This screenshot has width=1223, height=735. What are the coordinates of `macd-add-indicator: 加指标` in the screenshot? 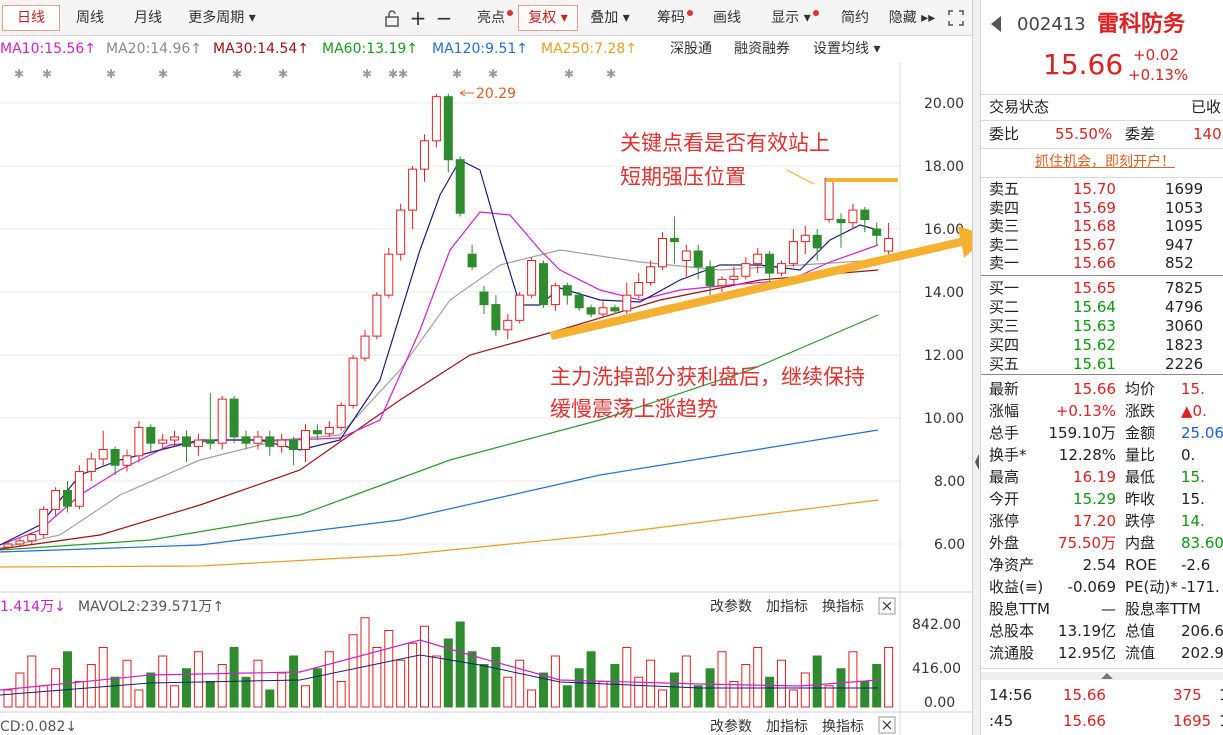 It's located at (787, 727).